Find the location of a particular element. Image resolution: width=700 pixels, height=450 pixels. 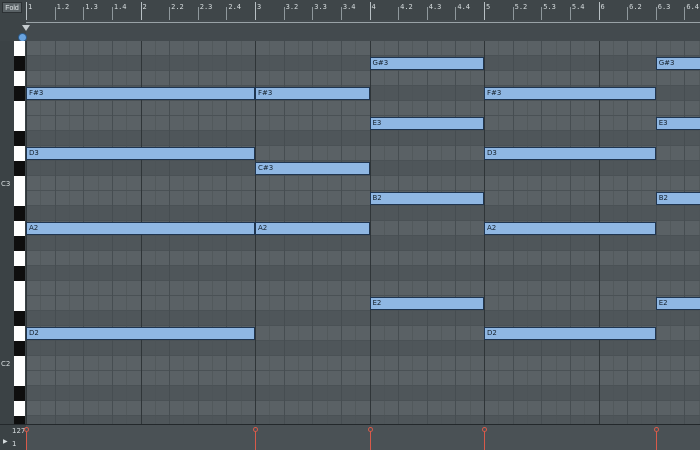

ruler-label: 5.3 is located at coordinates (549, 7).